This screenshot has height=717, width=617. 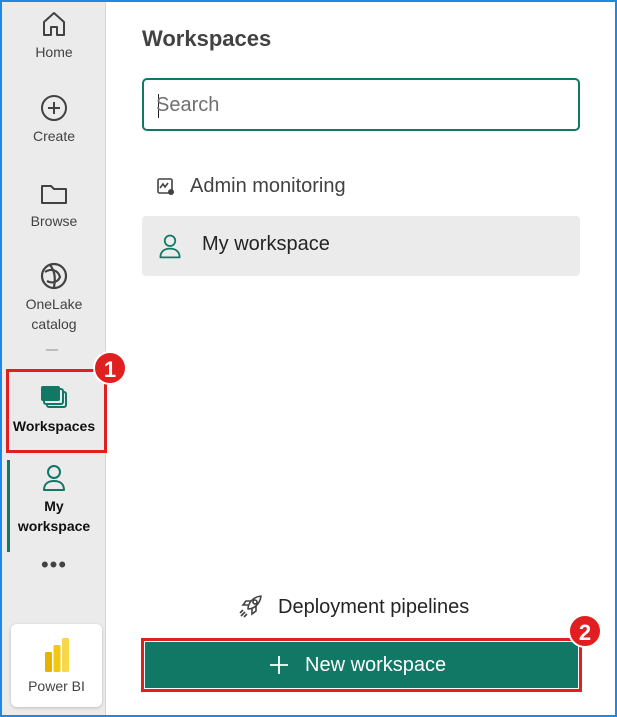 I want to click on rail-divider, so click(x=52, y=350).